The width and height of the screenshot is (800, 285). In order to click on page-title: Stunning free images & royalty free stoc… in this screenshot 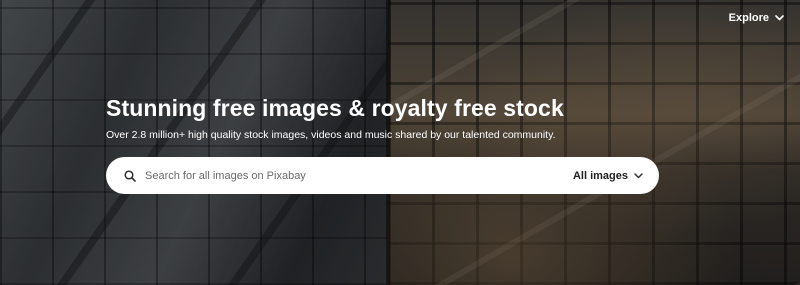, I will do `click(335, 108)`.